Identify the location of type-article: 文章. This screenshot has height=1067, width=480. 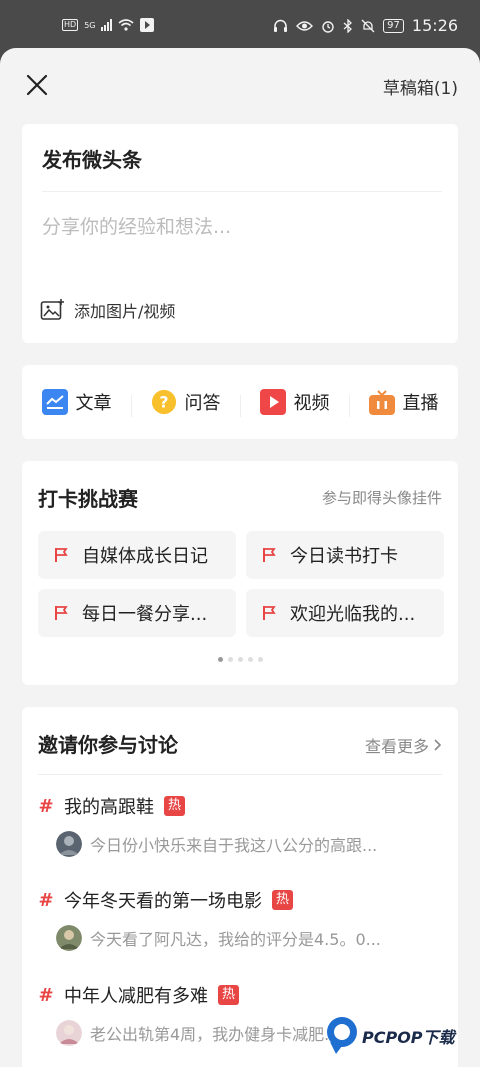
(76, 402).